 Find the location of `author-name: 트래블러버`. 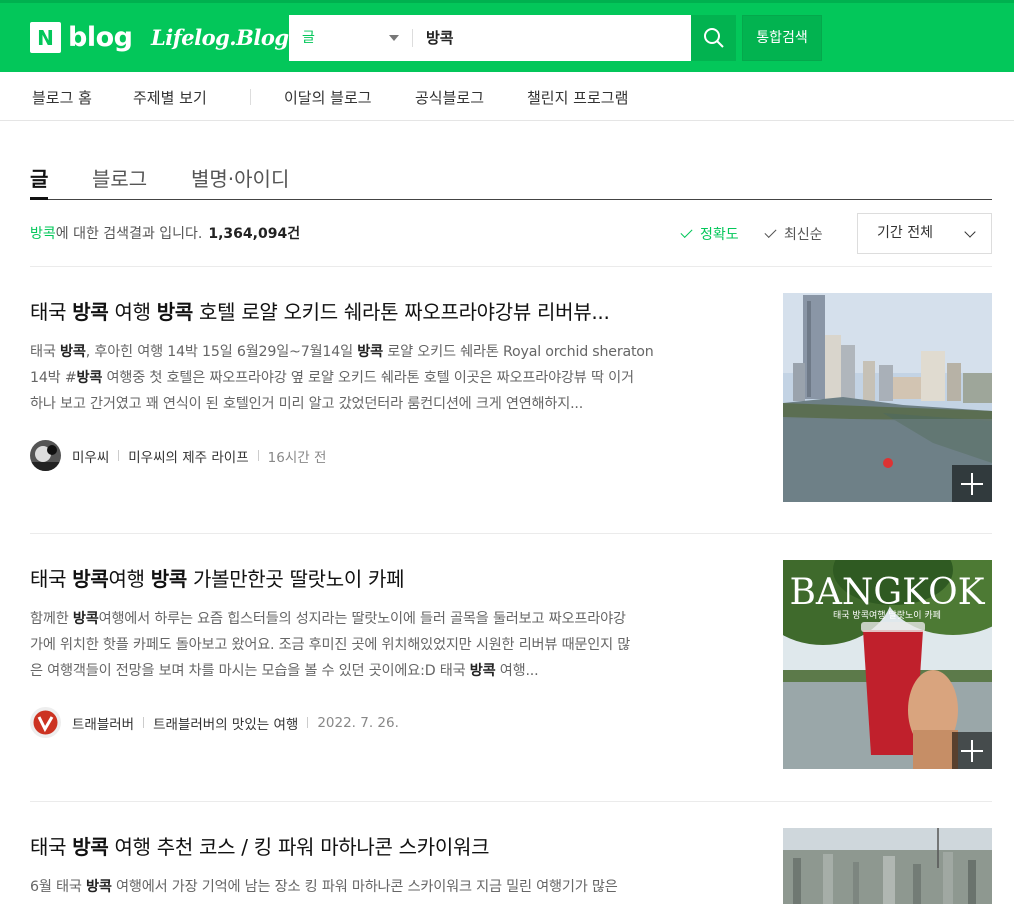

author-name: 트래블러버 is located at coordinates (103, 723).